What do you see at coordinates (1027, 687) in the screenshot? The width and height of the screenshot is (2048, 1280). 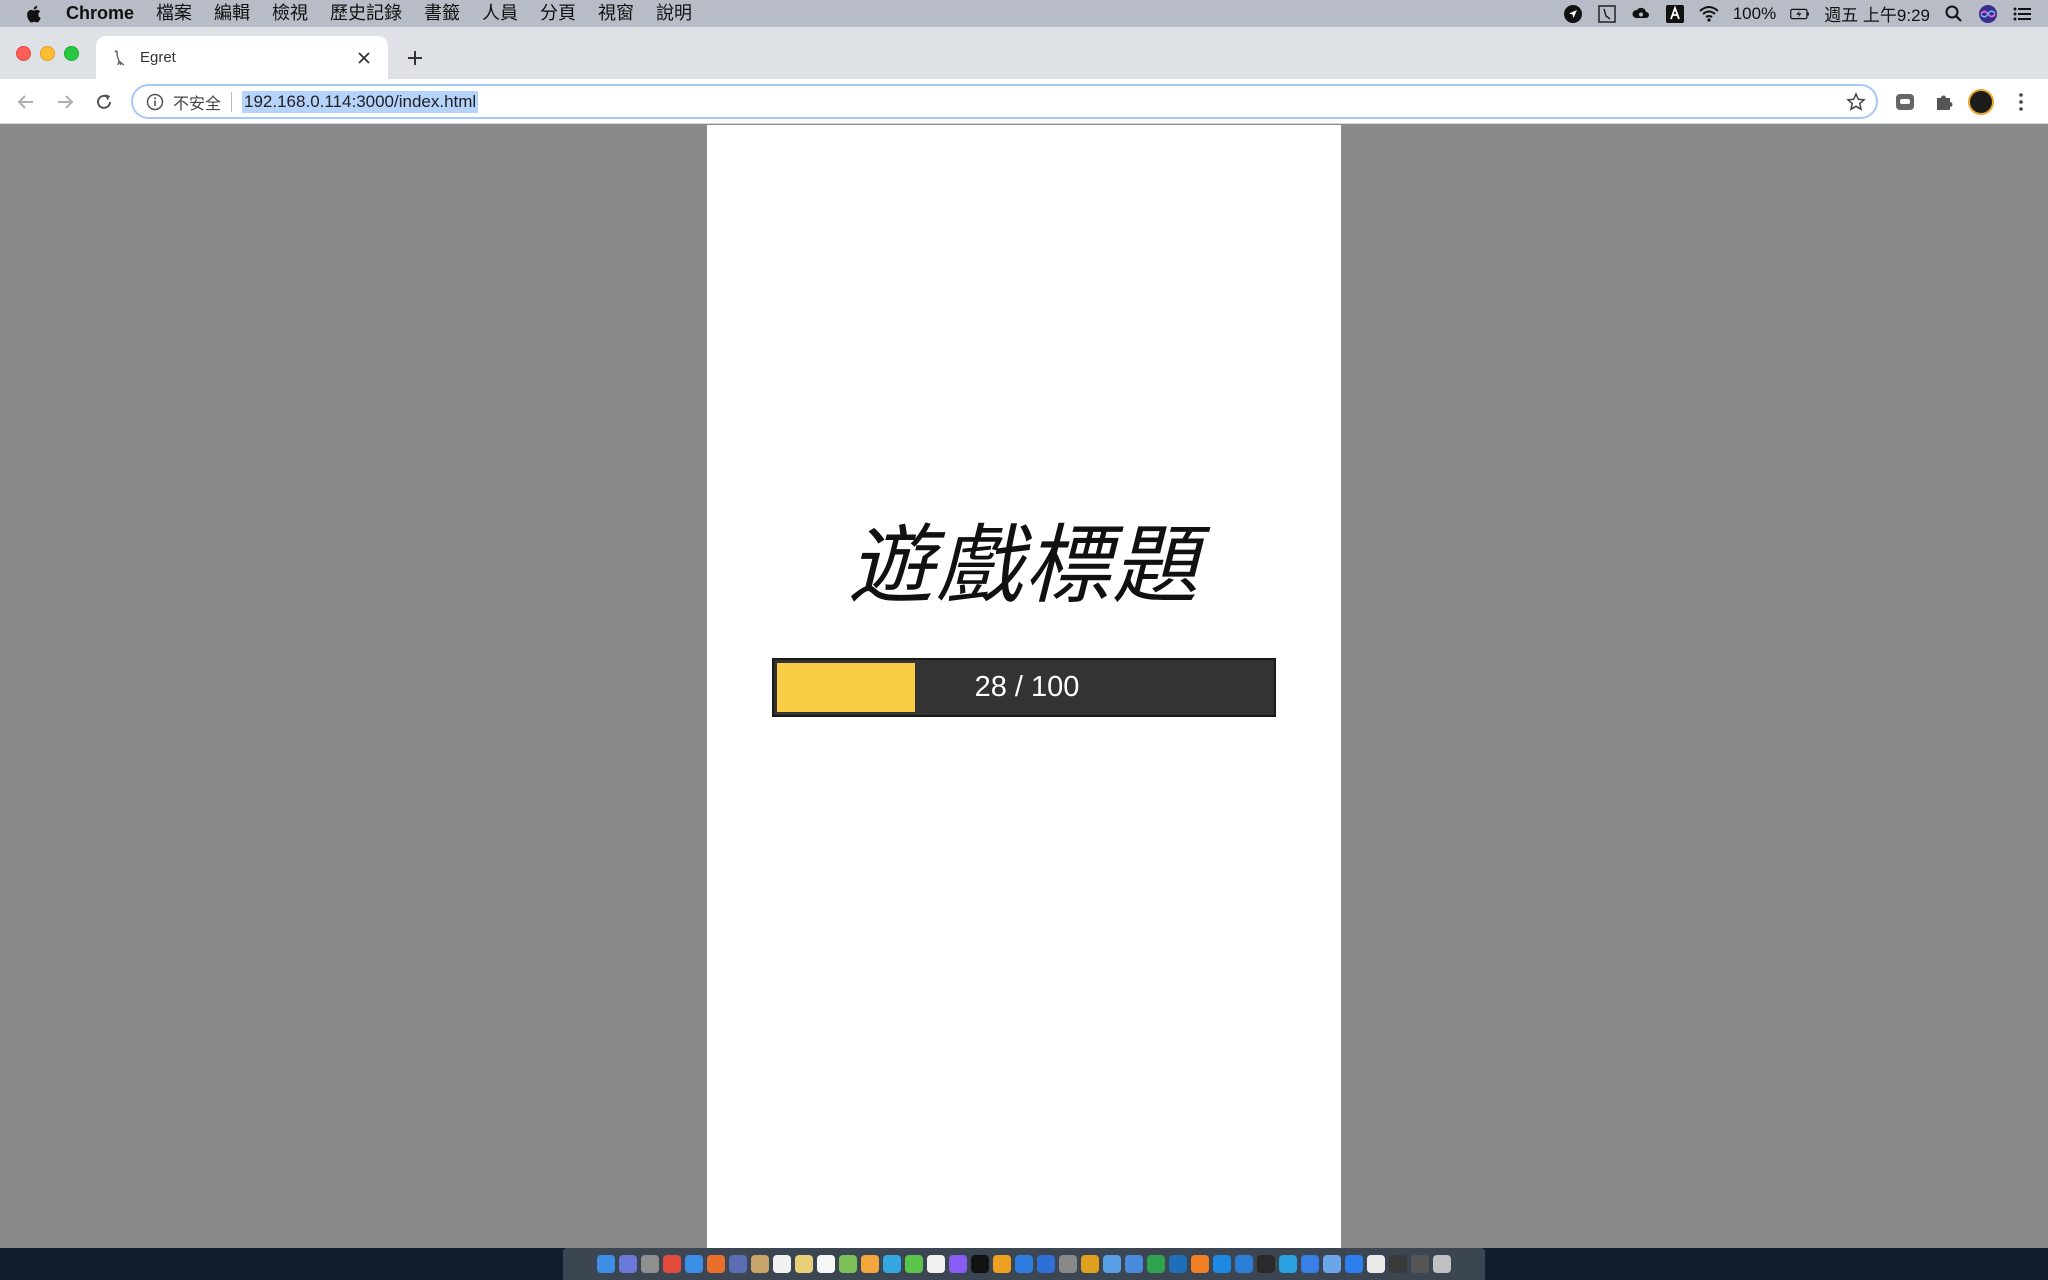 I see `progress-label: 28 / 100` at bounding box center [1027, 687].